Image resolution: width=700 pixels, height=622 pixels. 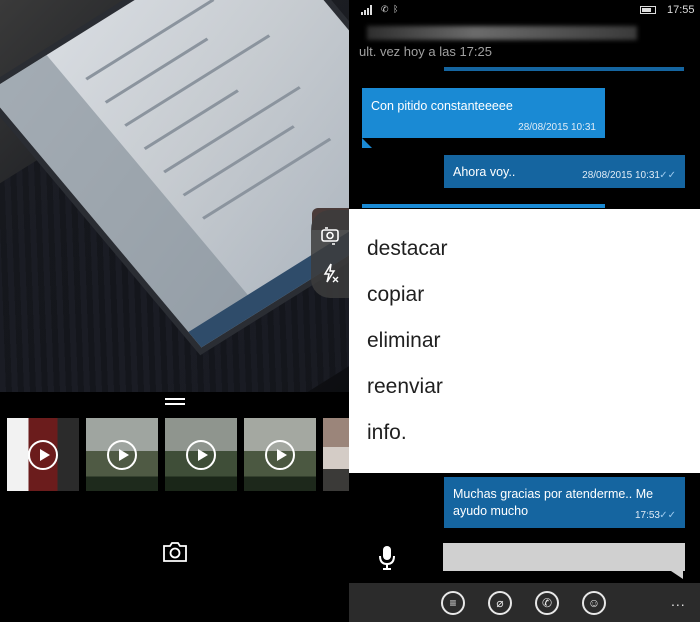 I want to click on message-bubble-out: Ahora voy.. 28/08/2015 10:31 ✓✓, so click(x=564, y=171).